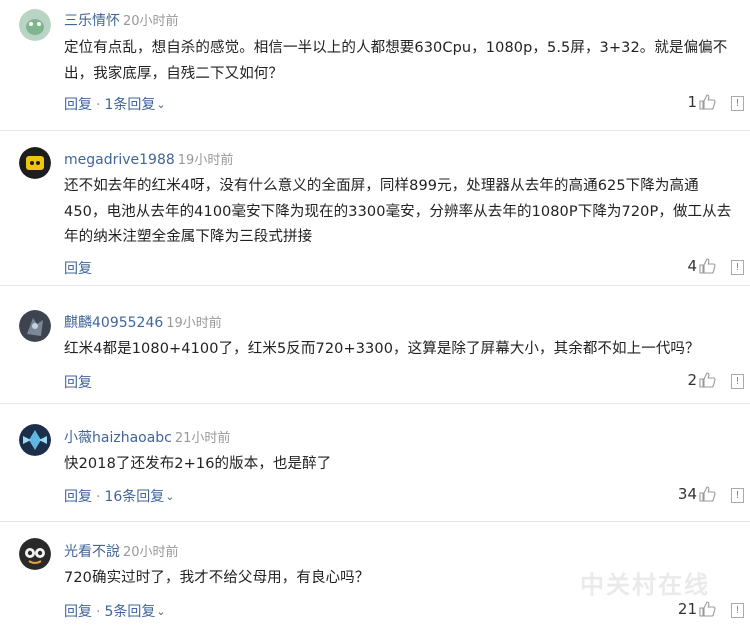 The image size is (750, 631). Describe the element at coordinates (121, 20) in the screenshot. I see `comment-author: 三乐情怀 20小时前` at that location.